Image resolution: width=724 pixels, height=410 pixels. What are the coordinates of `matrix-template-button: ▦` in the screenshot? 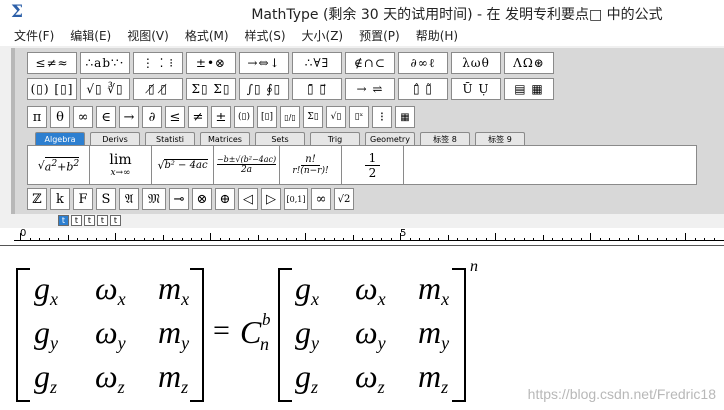 It's located at (405, 117).